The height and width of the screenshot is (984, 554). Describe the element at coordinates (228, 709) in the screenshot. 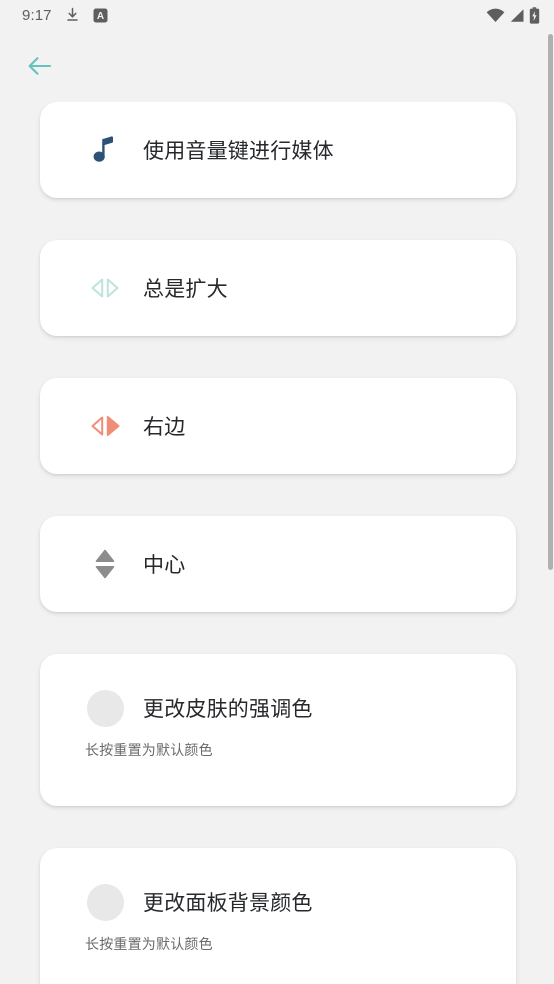

I see `card-title: 更改皮肤的强调色` at that location.